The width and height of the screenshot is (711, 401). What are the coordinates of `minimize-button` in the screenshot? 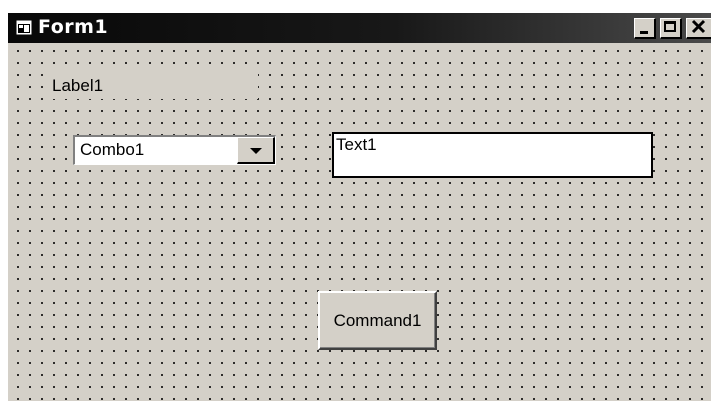 It's located at (645, 28).